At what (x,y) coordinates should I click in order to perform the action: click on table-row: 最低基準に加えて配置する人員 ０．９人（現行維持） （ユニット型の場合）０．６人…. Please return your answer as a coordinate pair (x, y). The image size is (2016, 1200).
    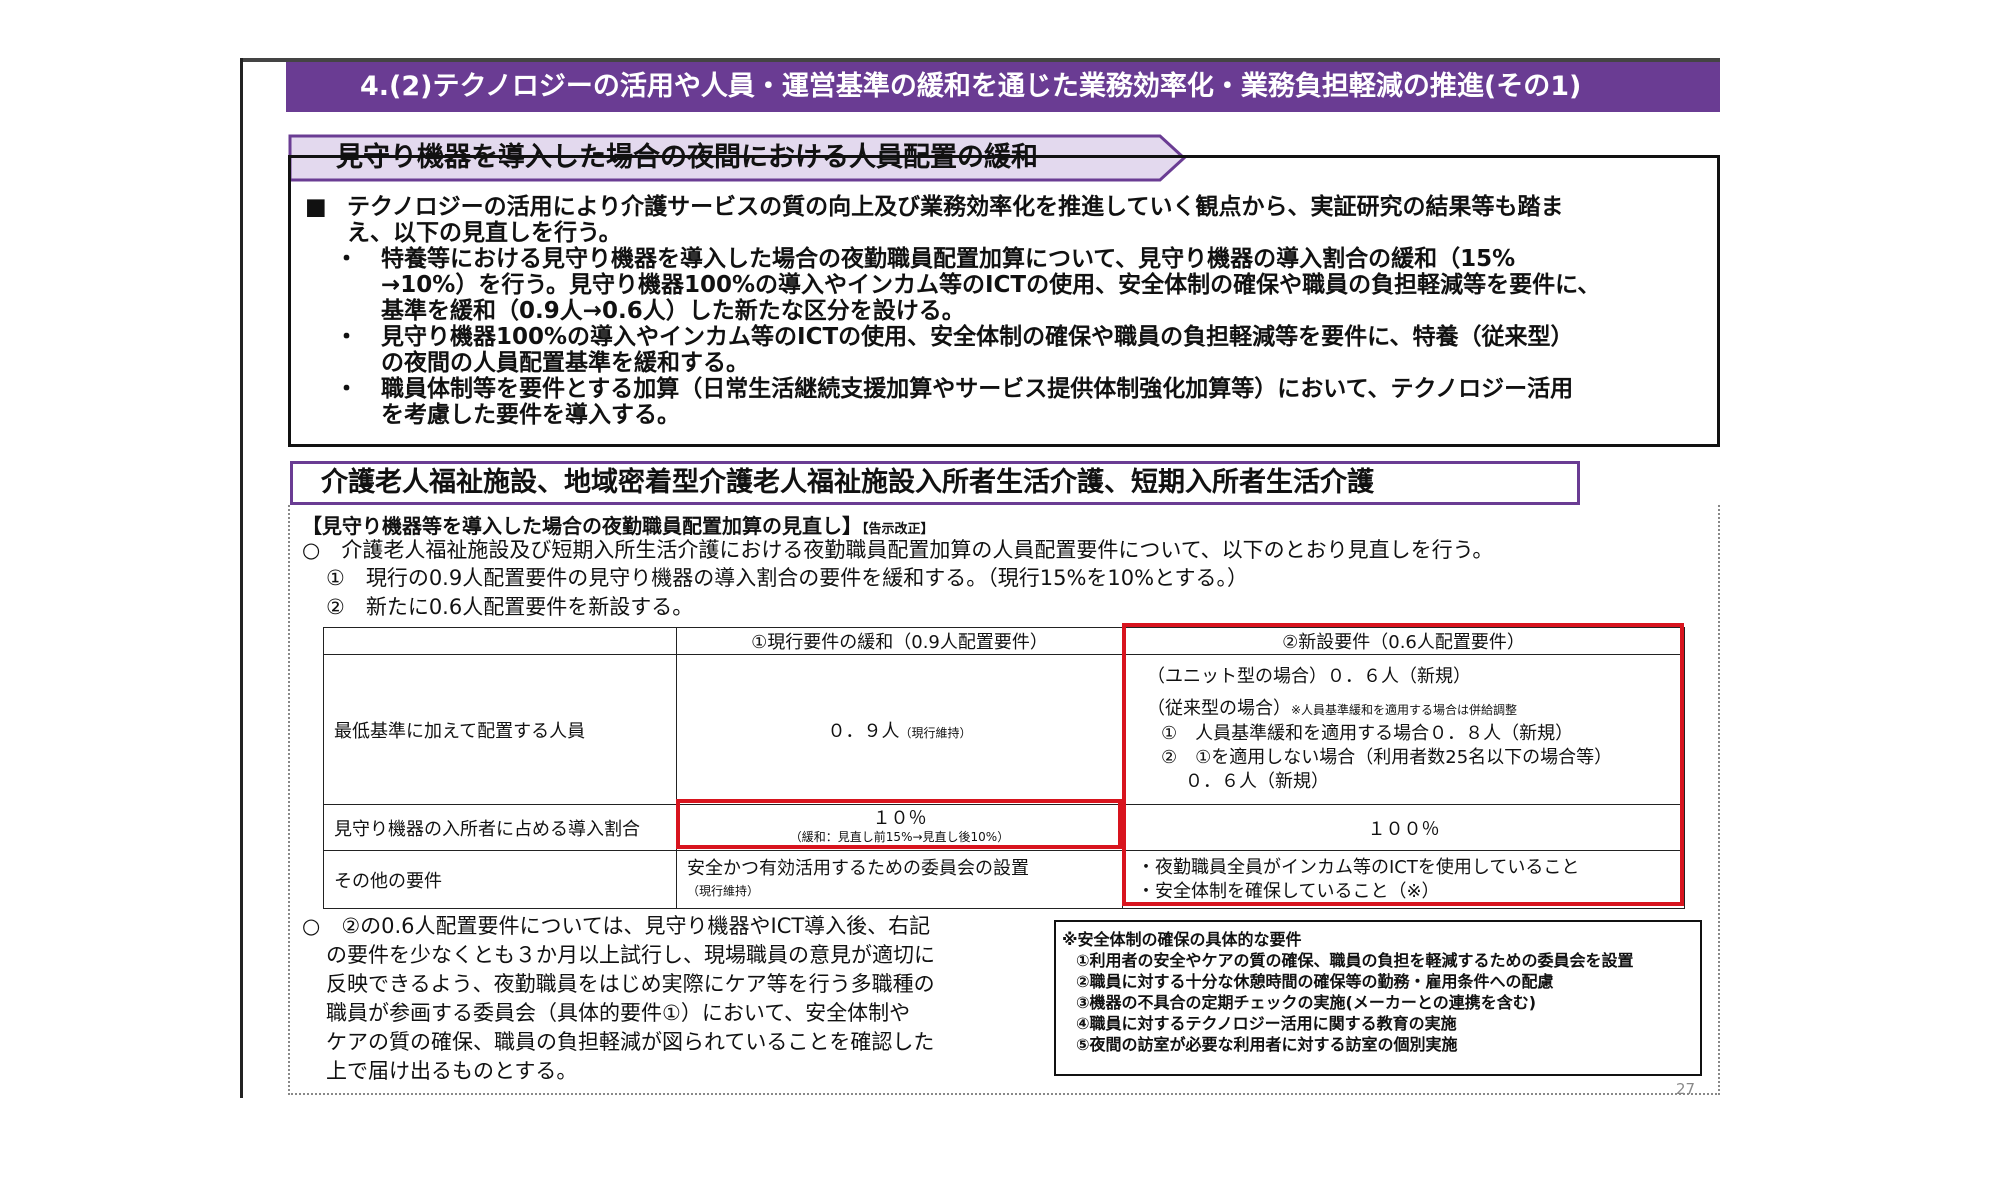
    Looking at the image, I should click on (1004, 729).